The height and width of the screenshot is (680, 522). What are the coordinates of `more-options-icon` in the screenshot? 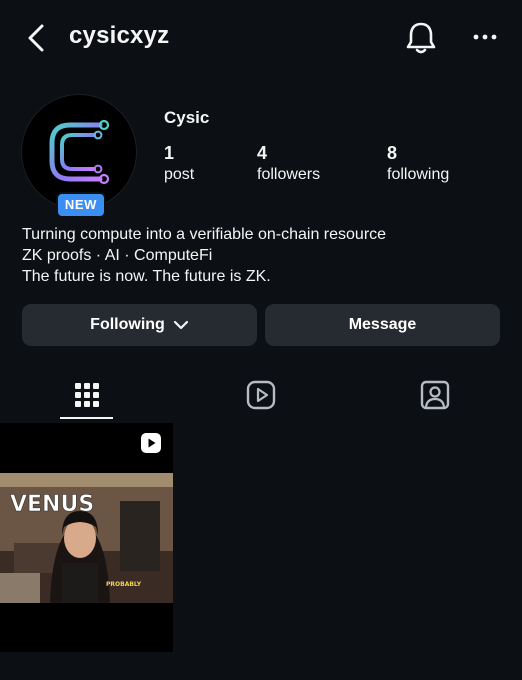 It's located at (485, 37).